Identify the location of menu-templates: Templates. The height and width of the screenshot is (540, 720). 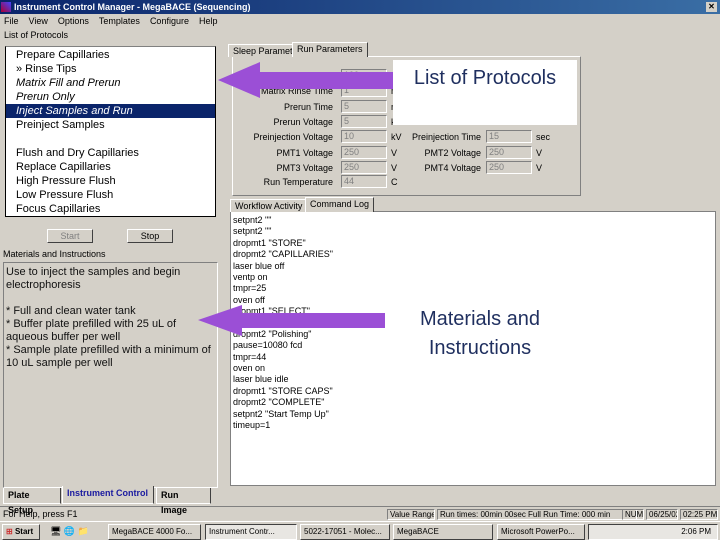
(119, 21).